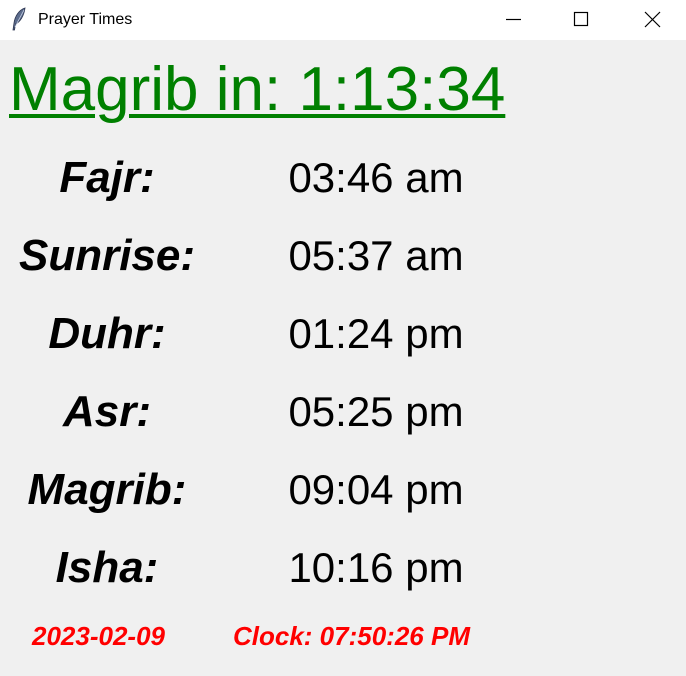 This screenshot has height=676, width=686. What do you see at coordinates (98, 636) in the screenshot?
I see `current-date: 2023-02-09` at bounding box center [98, 636].